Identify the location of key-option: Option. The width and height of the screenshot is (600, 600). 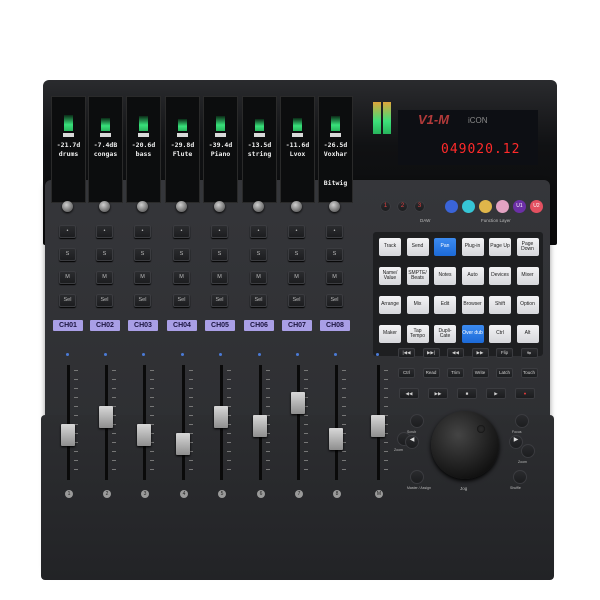
(527, 305).